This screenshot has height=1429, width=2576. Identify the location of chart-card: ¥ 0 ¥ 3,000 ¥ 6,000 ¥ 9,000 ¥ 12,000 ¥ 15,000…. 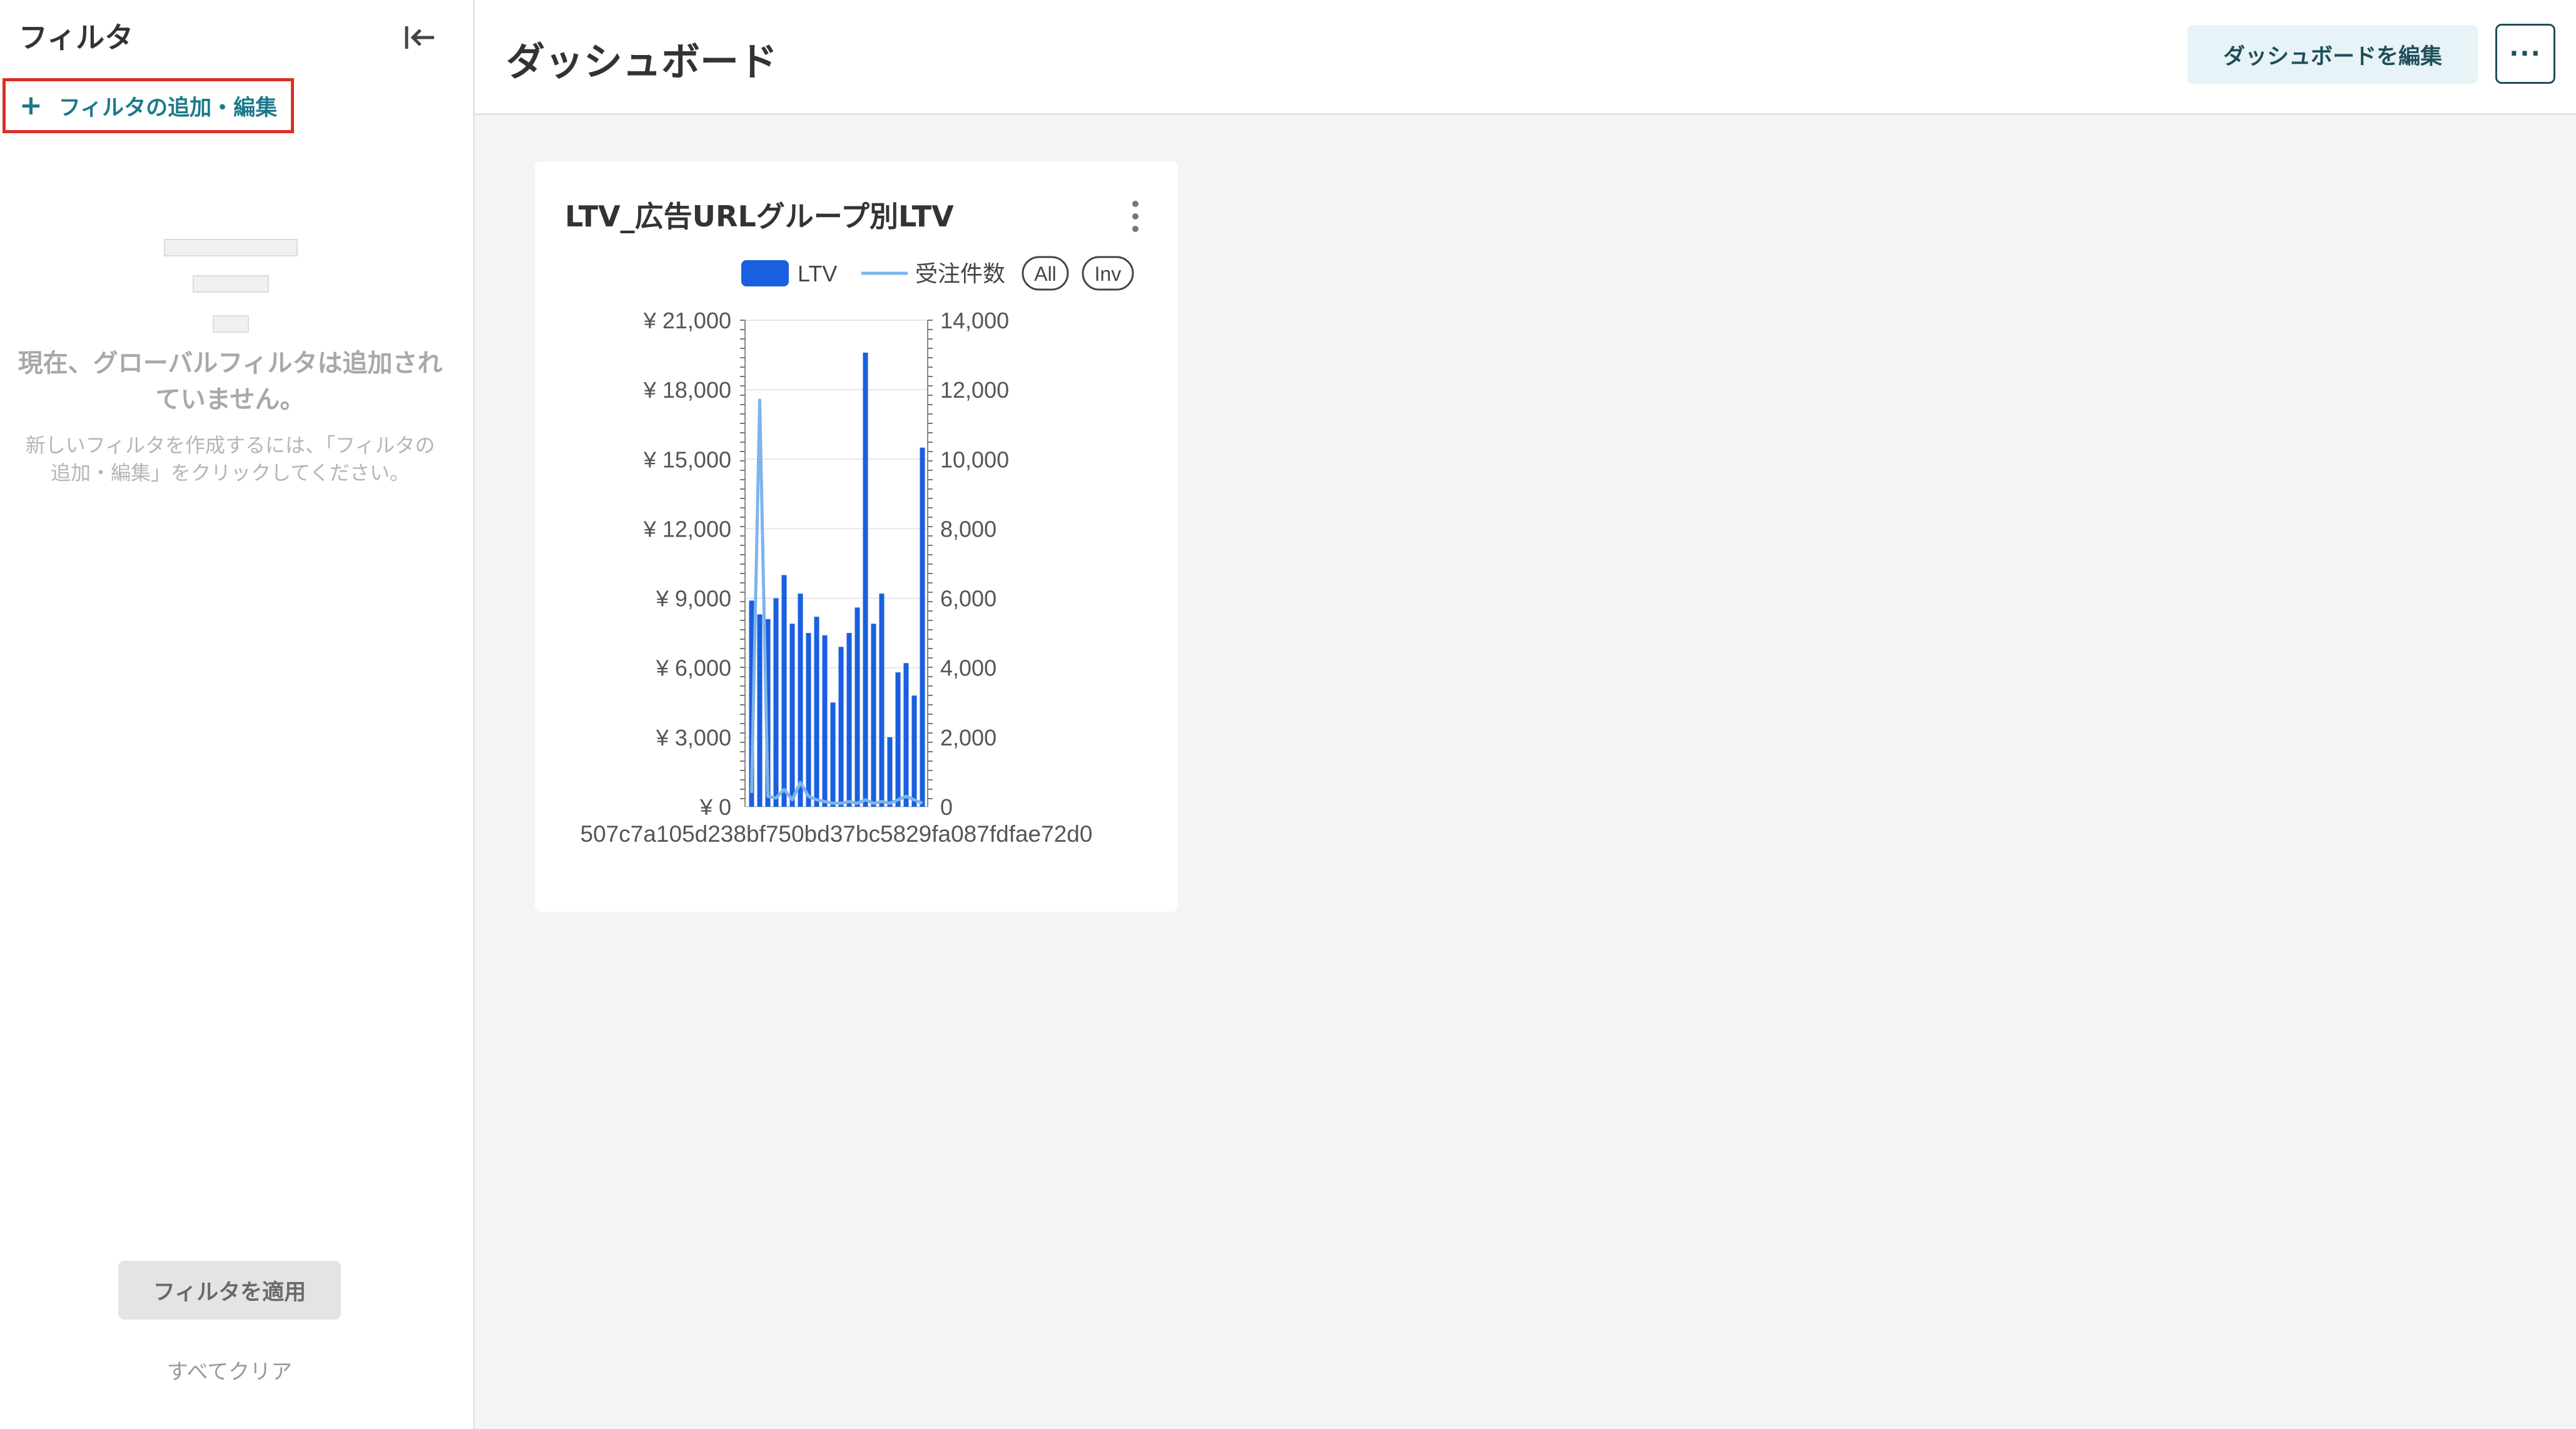
(856, 536).